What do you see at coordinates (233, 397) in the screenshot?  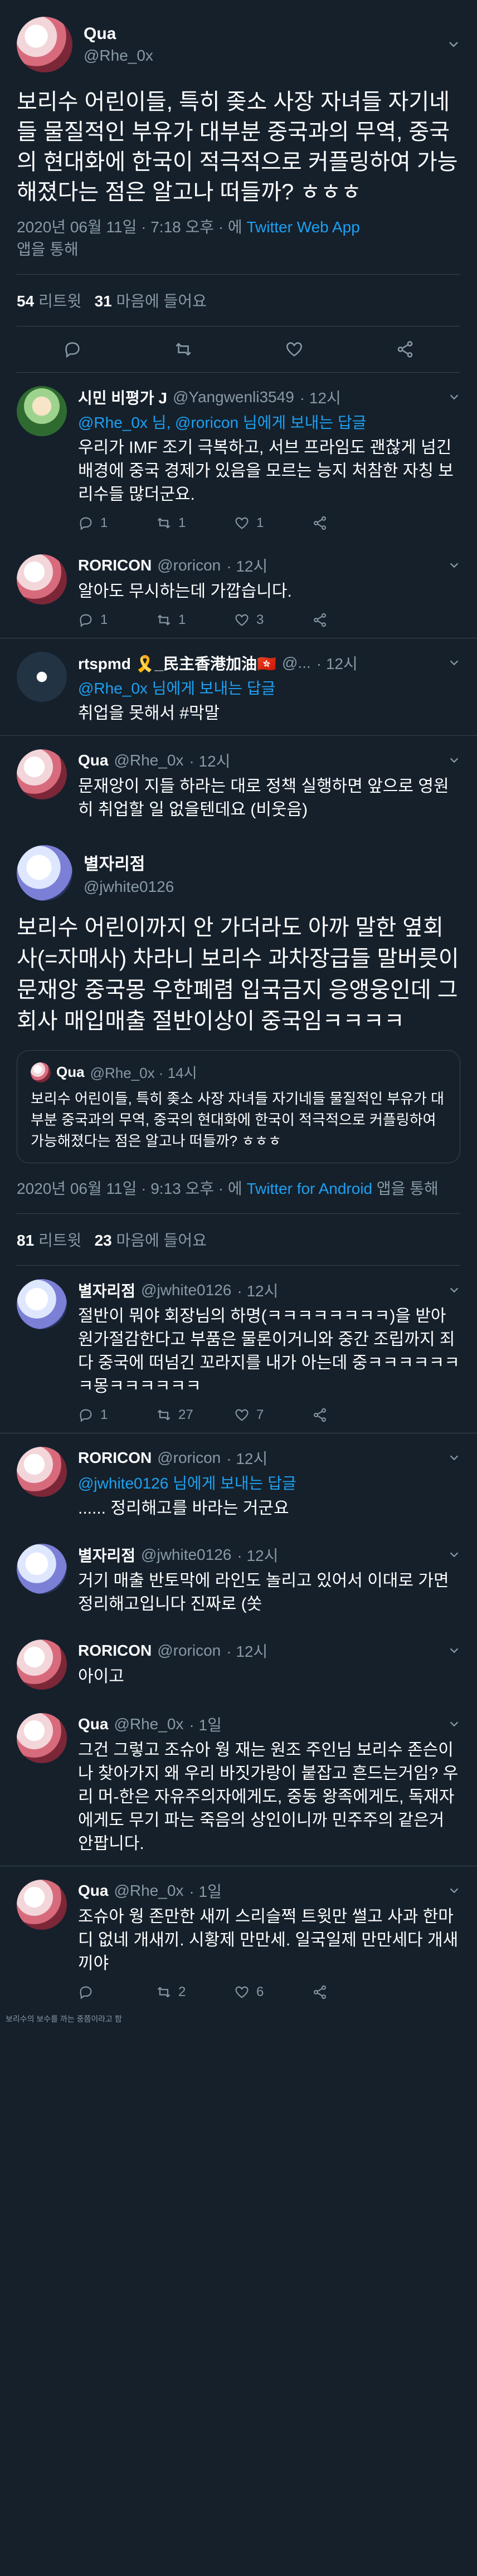 I see `handle: @Yangwenli3549` at bounding box center [233, 397].